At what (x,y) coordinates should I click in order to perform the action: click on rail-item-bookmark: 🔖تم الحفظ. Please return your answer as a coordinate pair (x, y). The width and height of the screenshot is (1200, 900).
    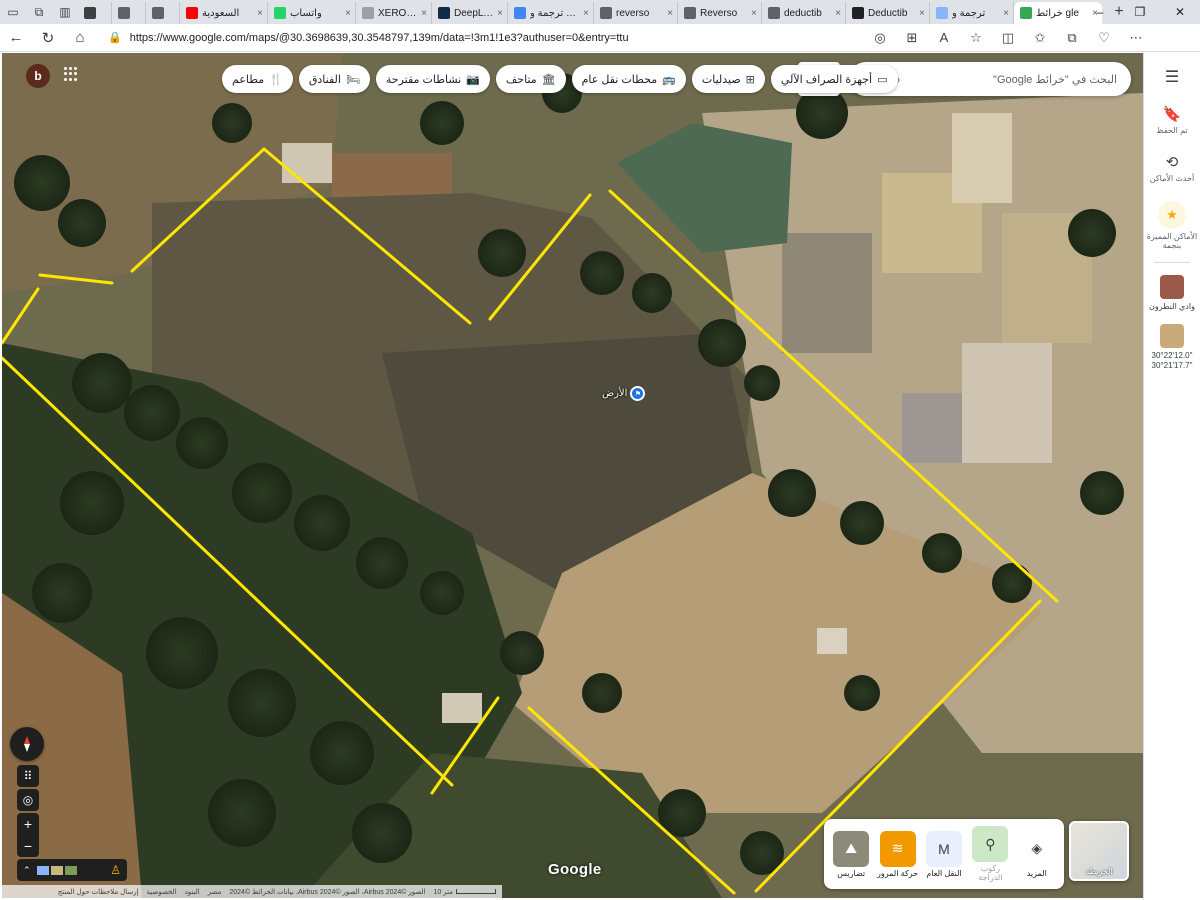
    Looking at the image, I should click on (1172, 120).